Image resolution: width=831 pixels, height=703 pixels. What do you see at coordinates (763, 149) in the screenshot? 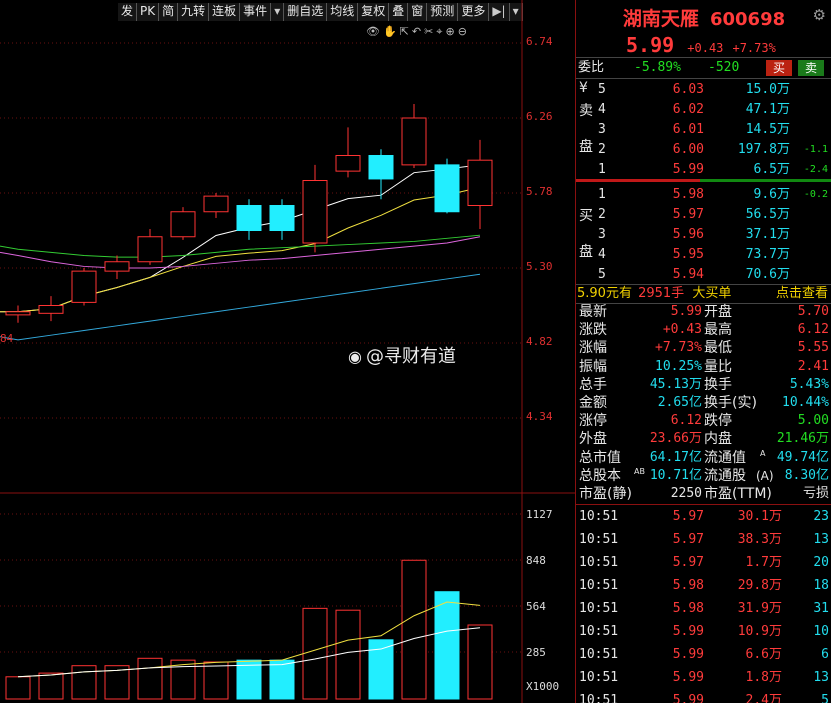
I see `book-volume: 197.8万` at bounding box center [763, 149].